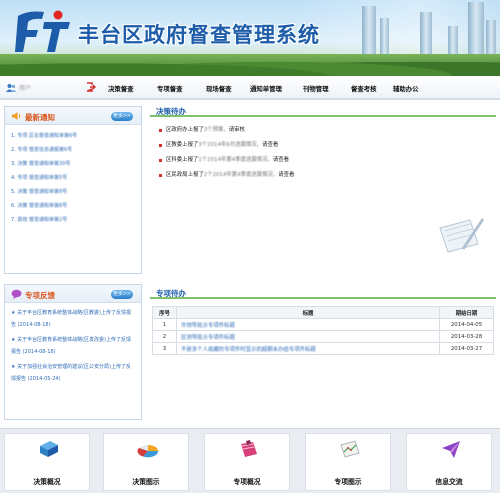 Image resolution: width=500 pixels, height=493 pixels. I want to click on feedback-item: ★ 关于丰台区教育系统整体战略(区教委)上传了反馈报告 (2014-08-18), so click(73, 319).